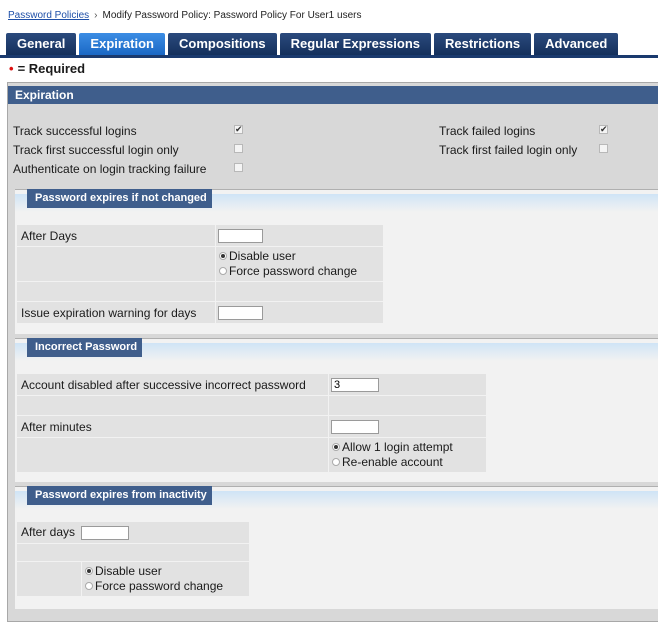 Image resolution: width=658 pixels, height=625 pixels. I want to click on inactivity-after-days-input, so click(105, 532).